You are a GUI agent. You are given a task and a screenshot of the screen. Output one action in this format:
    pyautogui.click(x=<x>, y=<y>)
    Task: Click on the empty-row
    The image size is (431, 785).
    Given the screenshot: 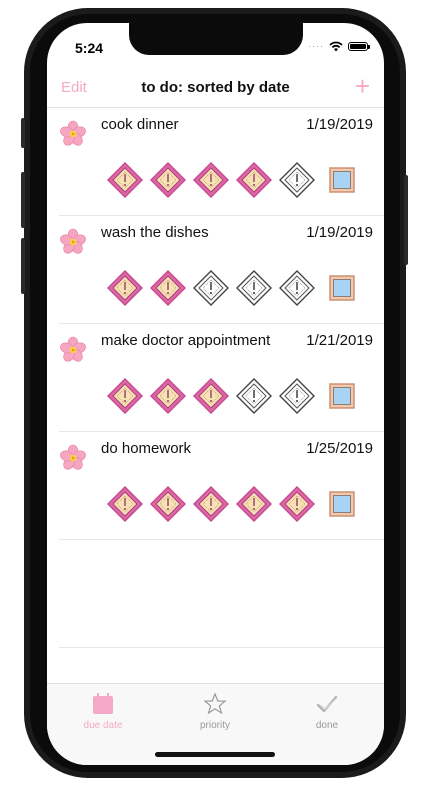 What is the action you would take?
    pyautogui.click(x=221, y=594)
    